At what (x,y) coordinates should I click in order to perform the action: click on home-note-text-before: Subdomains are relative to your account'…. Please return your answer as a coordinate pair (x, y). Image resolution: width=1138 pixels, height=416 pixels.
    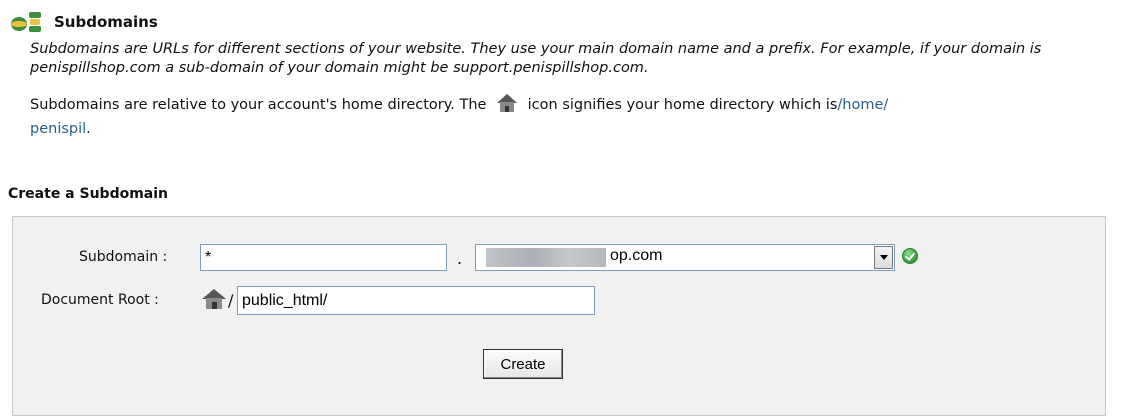
    Looking at the image, I should click on (258, 105).